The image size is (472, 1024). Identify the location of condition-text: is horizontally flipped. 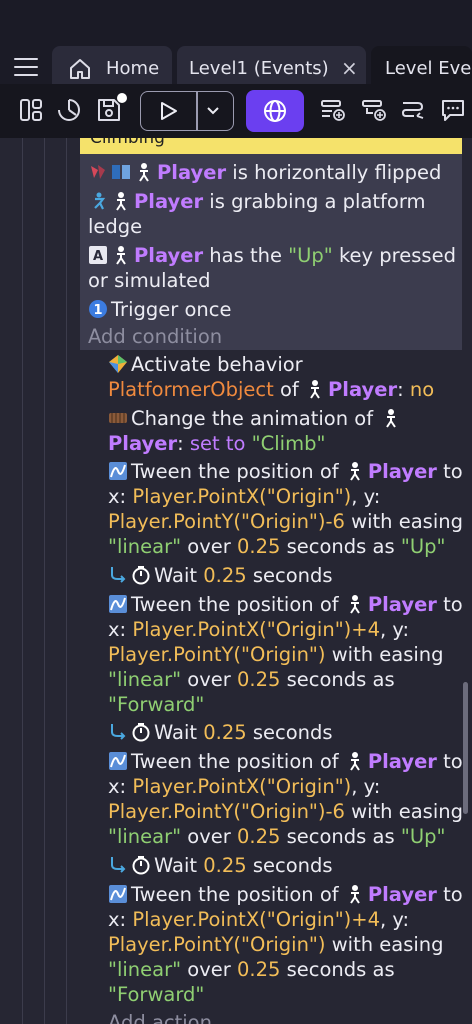
(334, 172).